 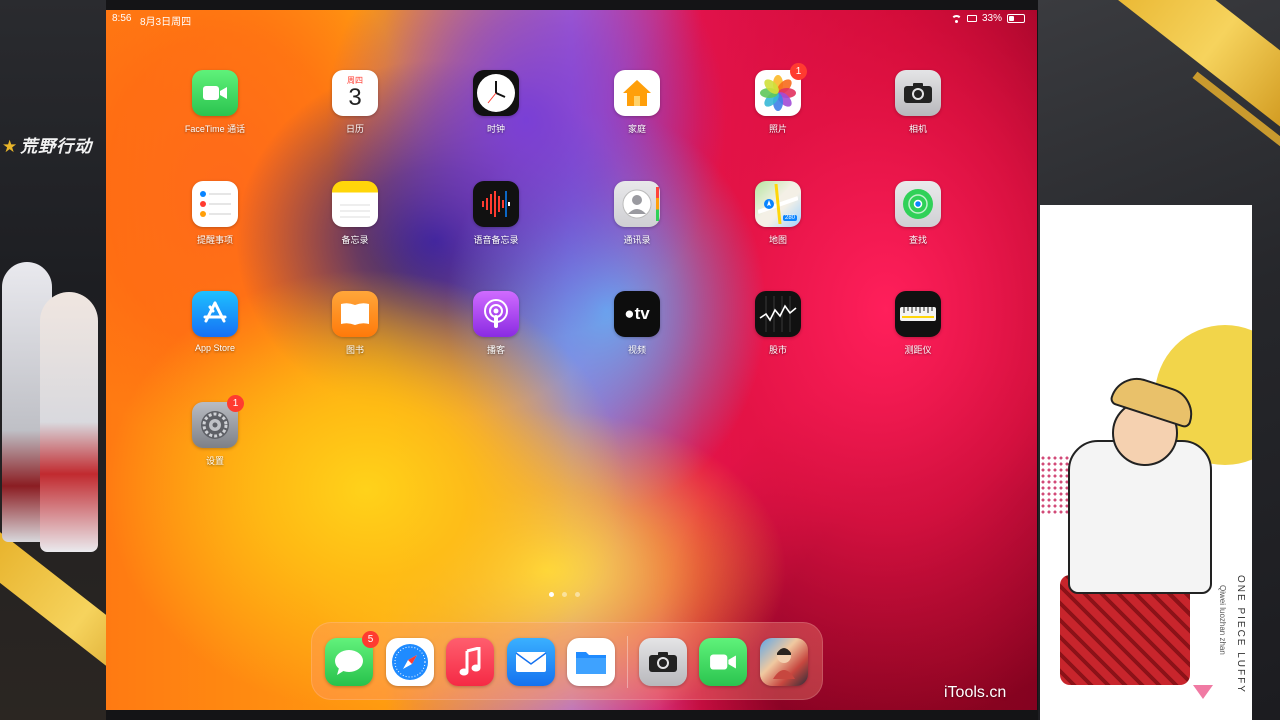 I want to click on podcasts-icon, so click(x=496, y=314).